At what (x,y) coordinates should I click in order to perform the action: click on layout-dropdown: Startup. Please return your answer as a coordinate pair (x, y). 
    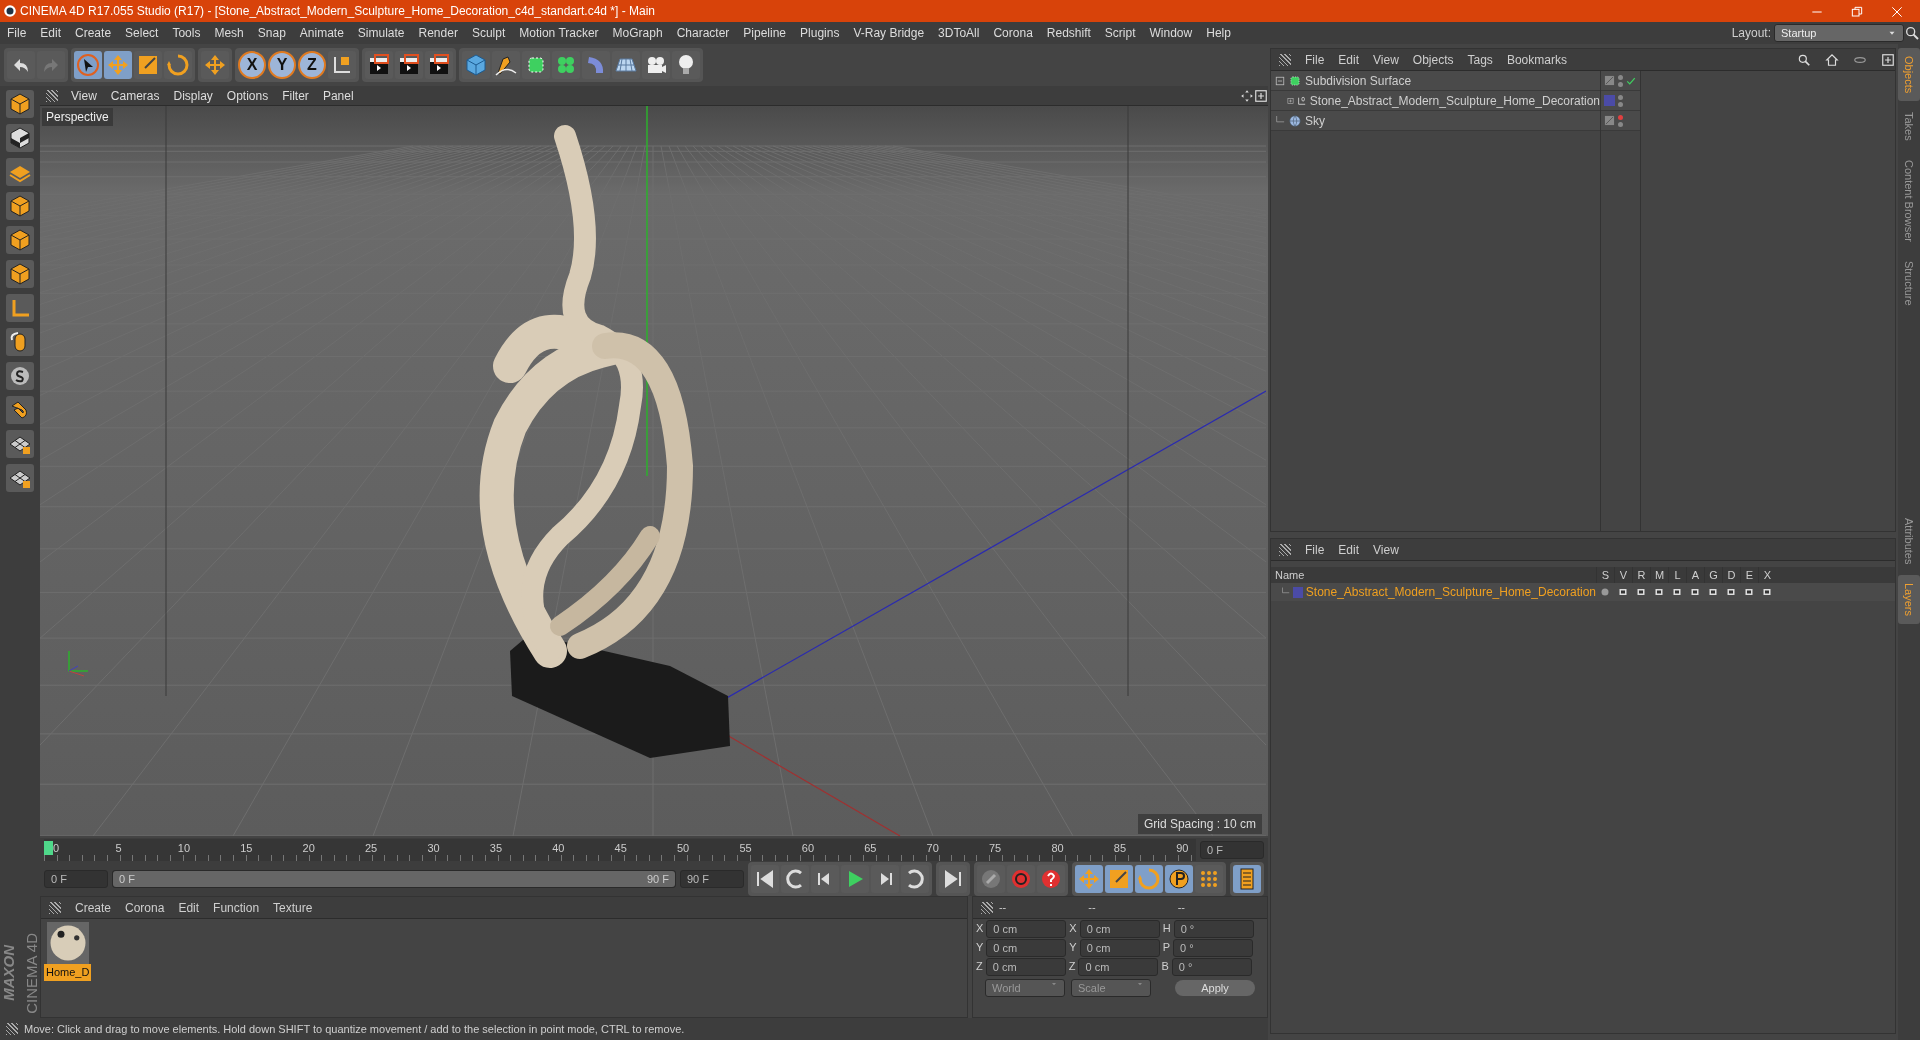
    Looking at the image, I should click on (1839, 33).